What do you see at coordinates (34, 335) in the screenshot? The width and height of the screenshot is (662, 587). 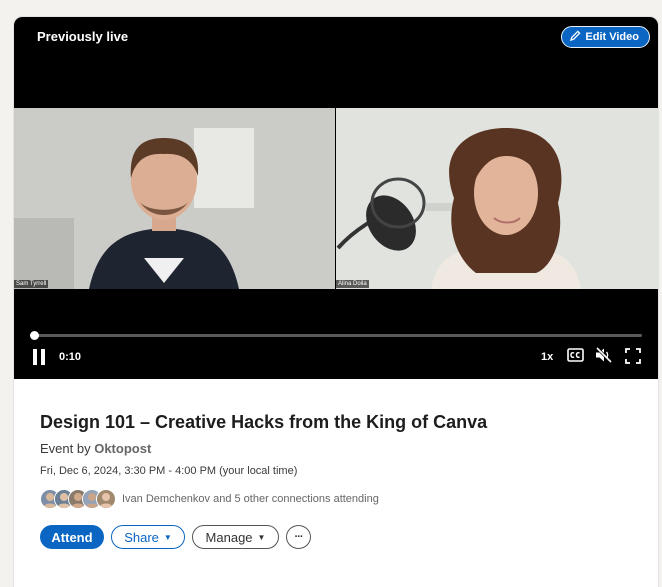 I see `progress-handle` at bounding box center [34, 335].